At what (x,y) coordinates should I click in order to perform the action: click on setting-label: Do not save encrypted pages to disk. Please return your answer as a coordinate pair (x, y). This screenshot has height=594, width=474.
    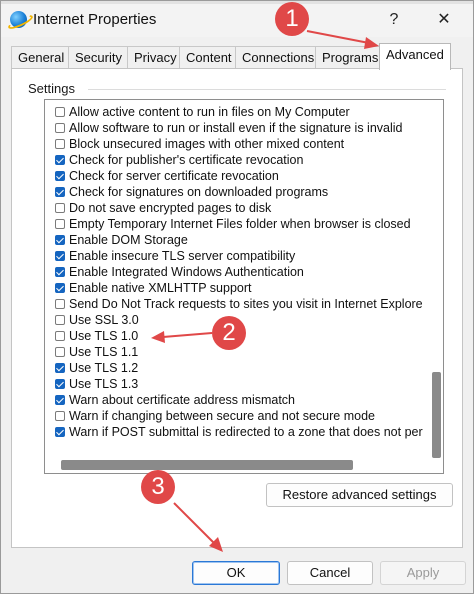
    Looking at the image, I should click on (170, 208).